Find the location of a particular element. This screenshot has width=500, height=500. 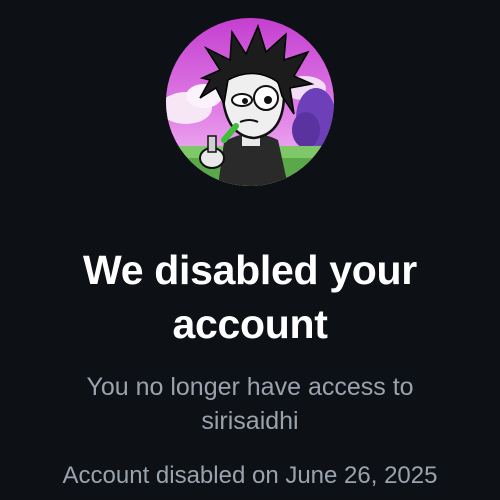

avatar is located at coordinates (250, 102).